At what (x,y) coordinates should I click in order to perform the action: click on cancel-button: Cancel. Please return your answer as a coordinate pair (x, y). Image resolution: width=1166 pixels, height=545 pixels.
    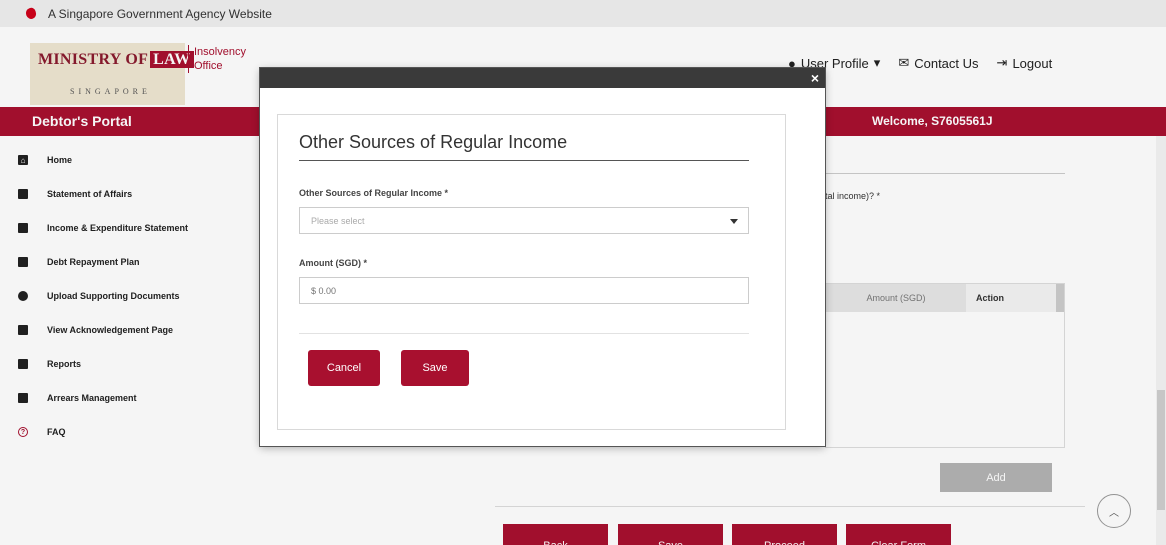
    Looking at the image, I should click on (344, 368).